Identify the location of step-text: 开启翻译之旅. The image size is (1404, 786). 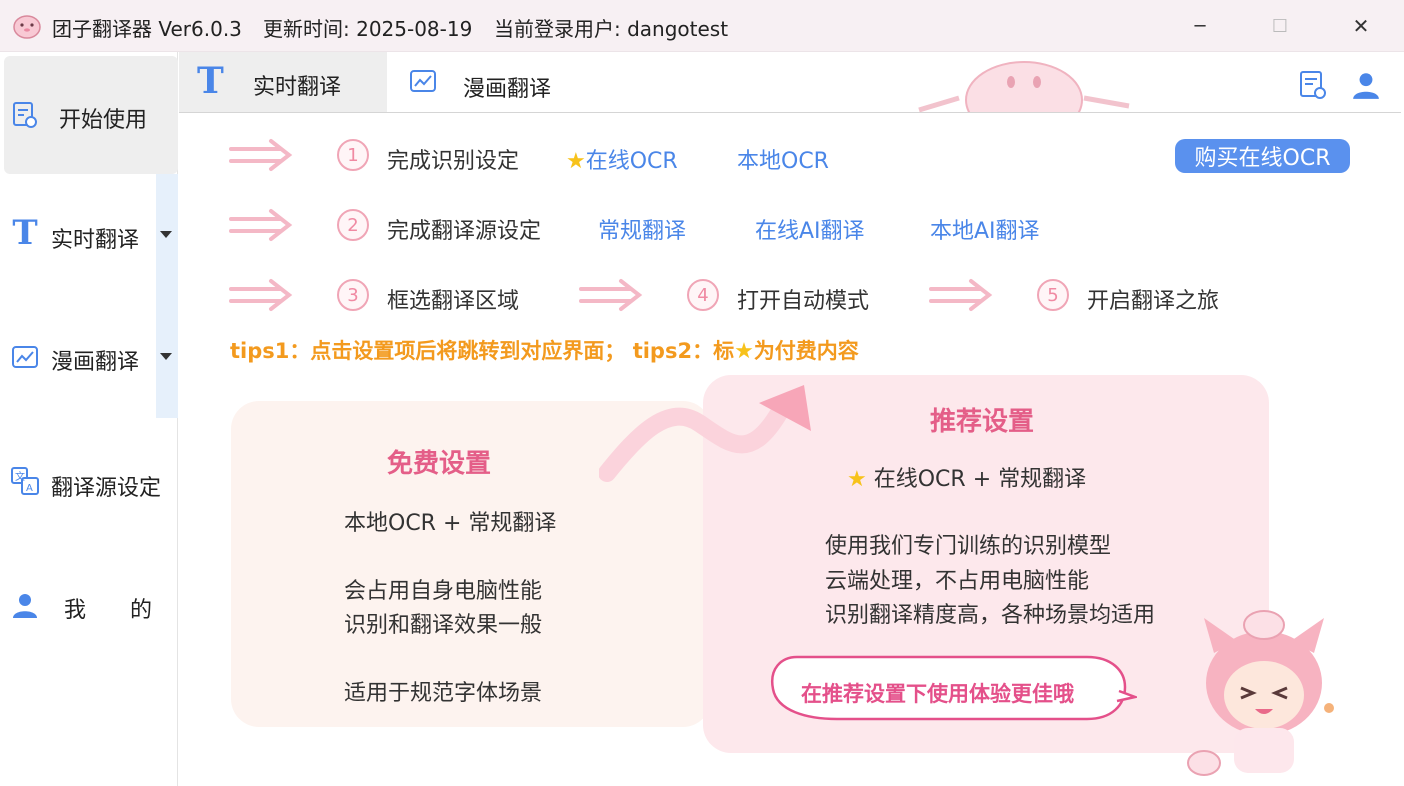
(1153, 301).